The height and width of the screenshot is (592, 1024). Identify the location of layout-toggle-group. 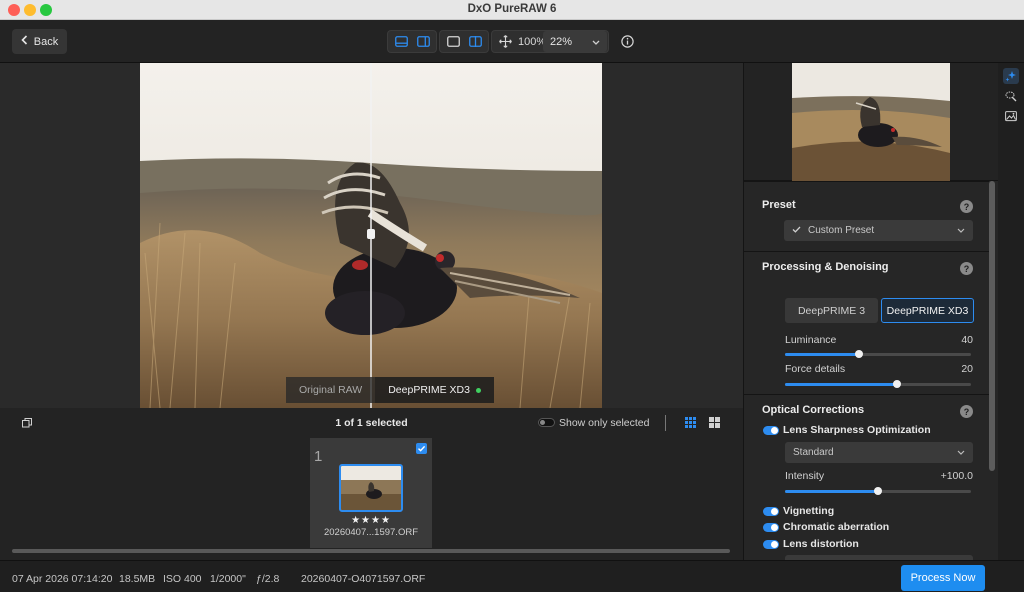
(412, 41).